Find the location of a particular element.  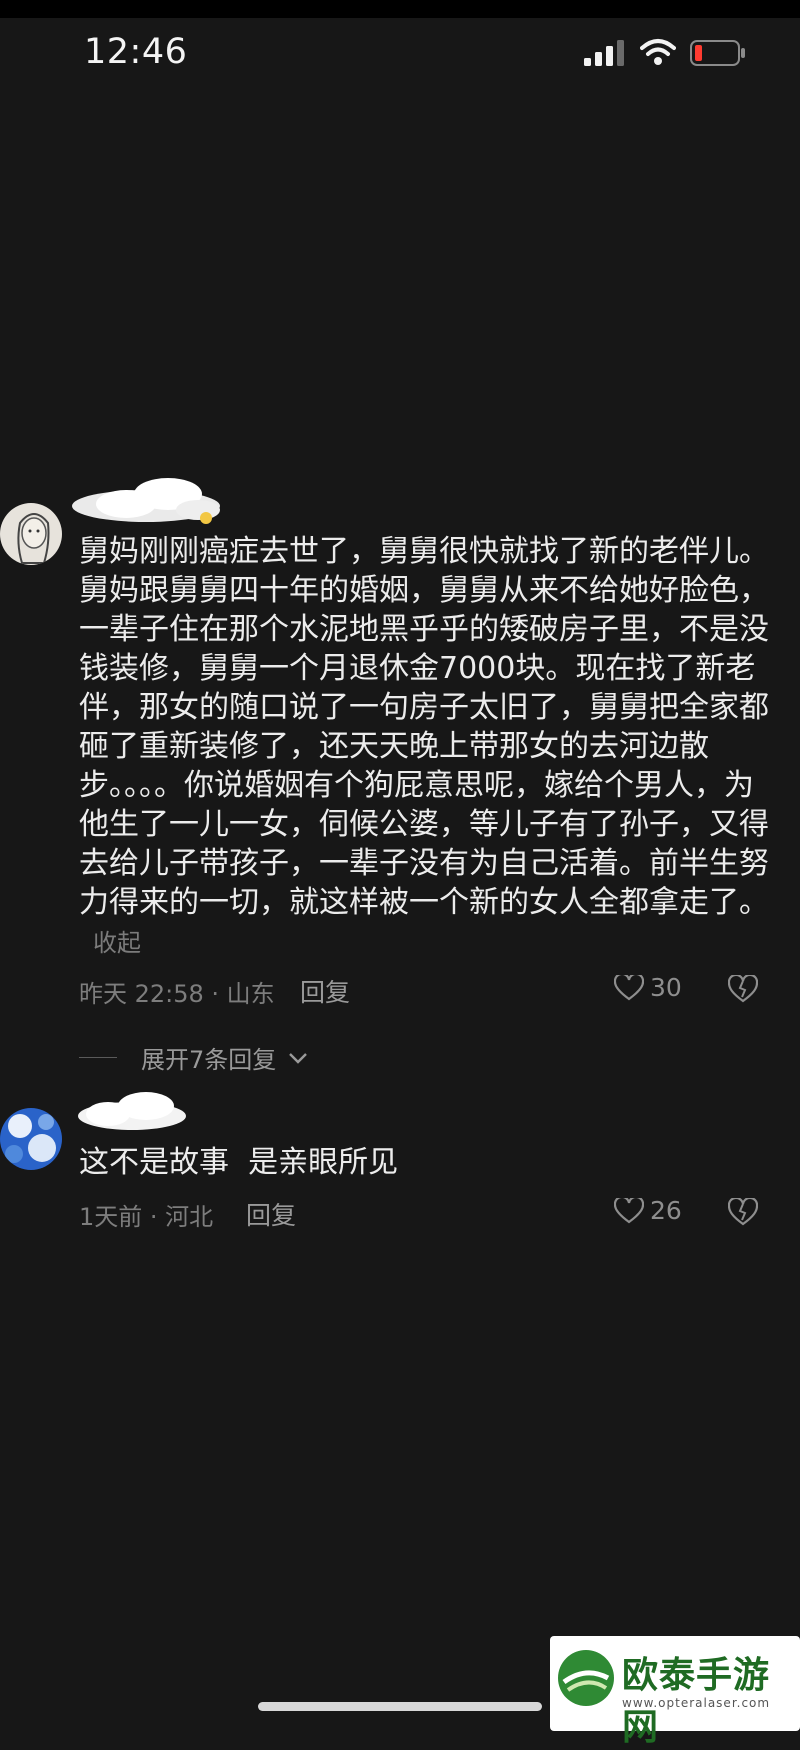

expand-replies-button: 展开7条回复 is located at coordinates (193, 1057).